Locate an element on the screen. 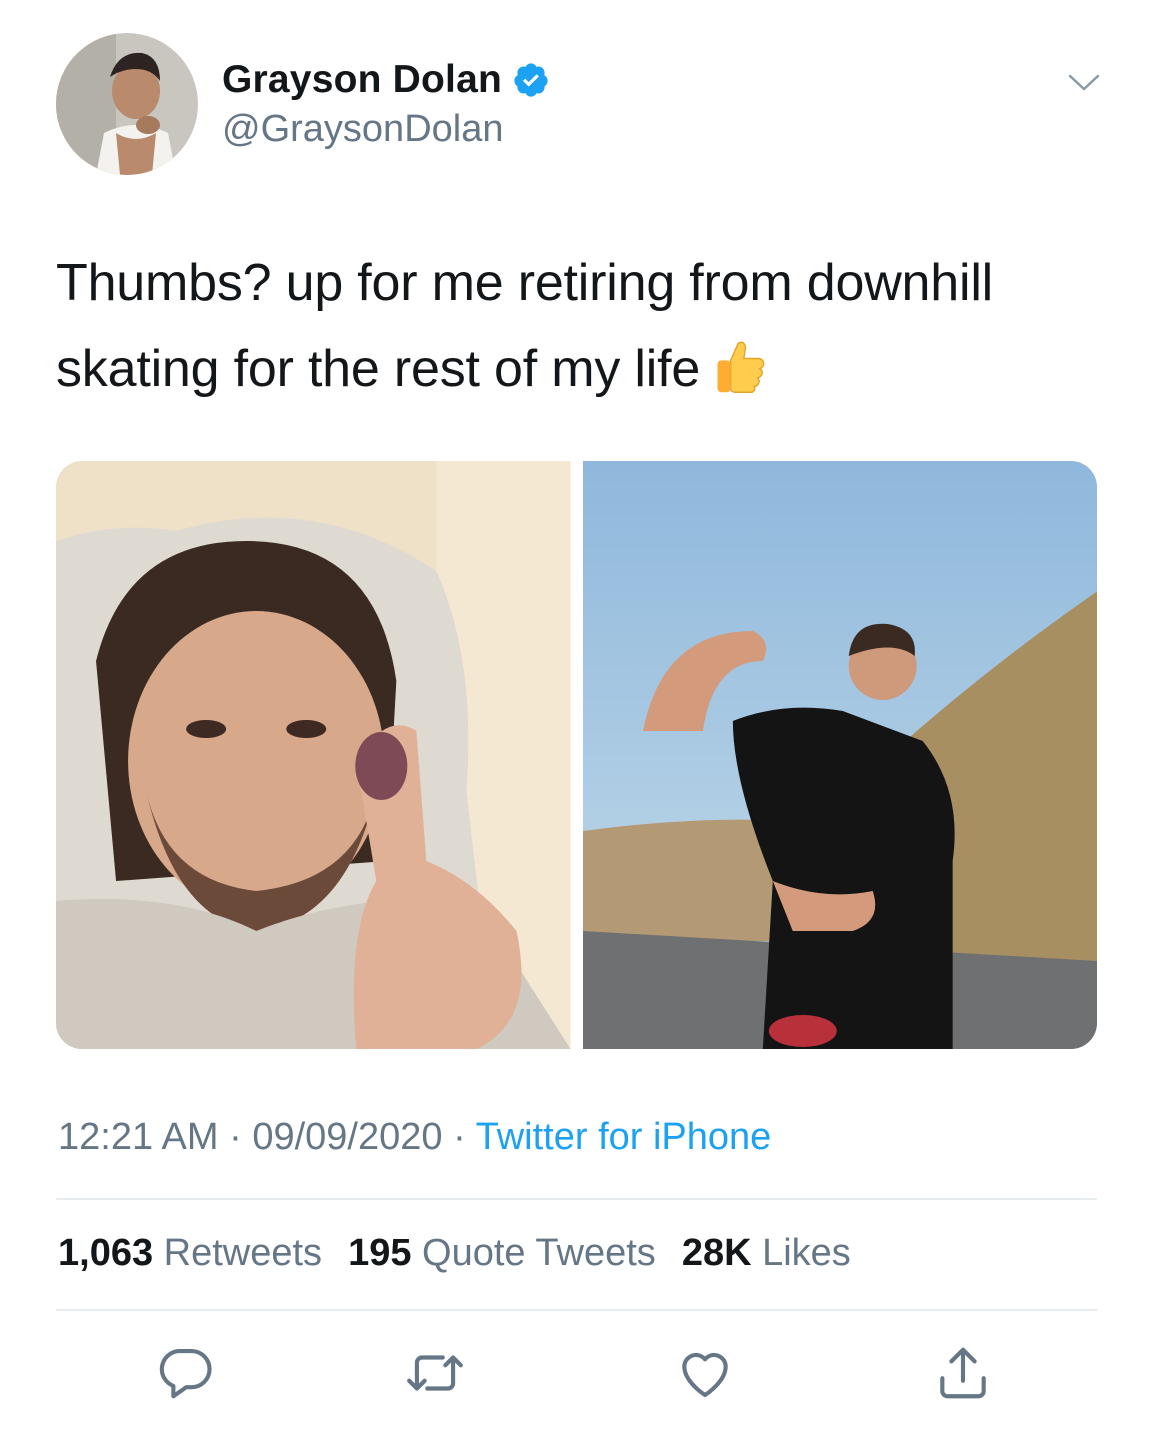  retweet-icon is located at coordinates (435, 1373).